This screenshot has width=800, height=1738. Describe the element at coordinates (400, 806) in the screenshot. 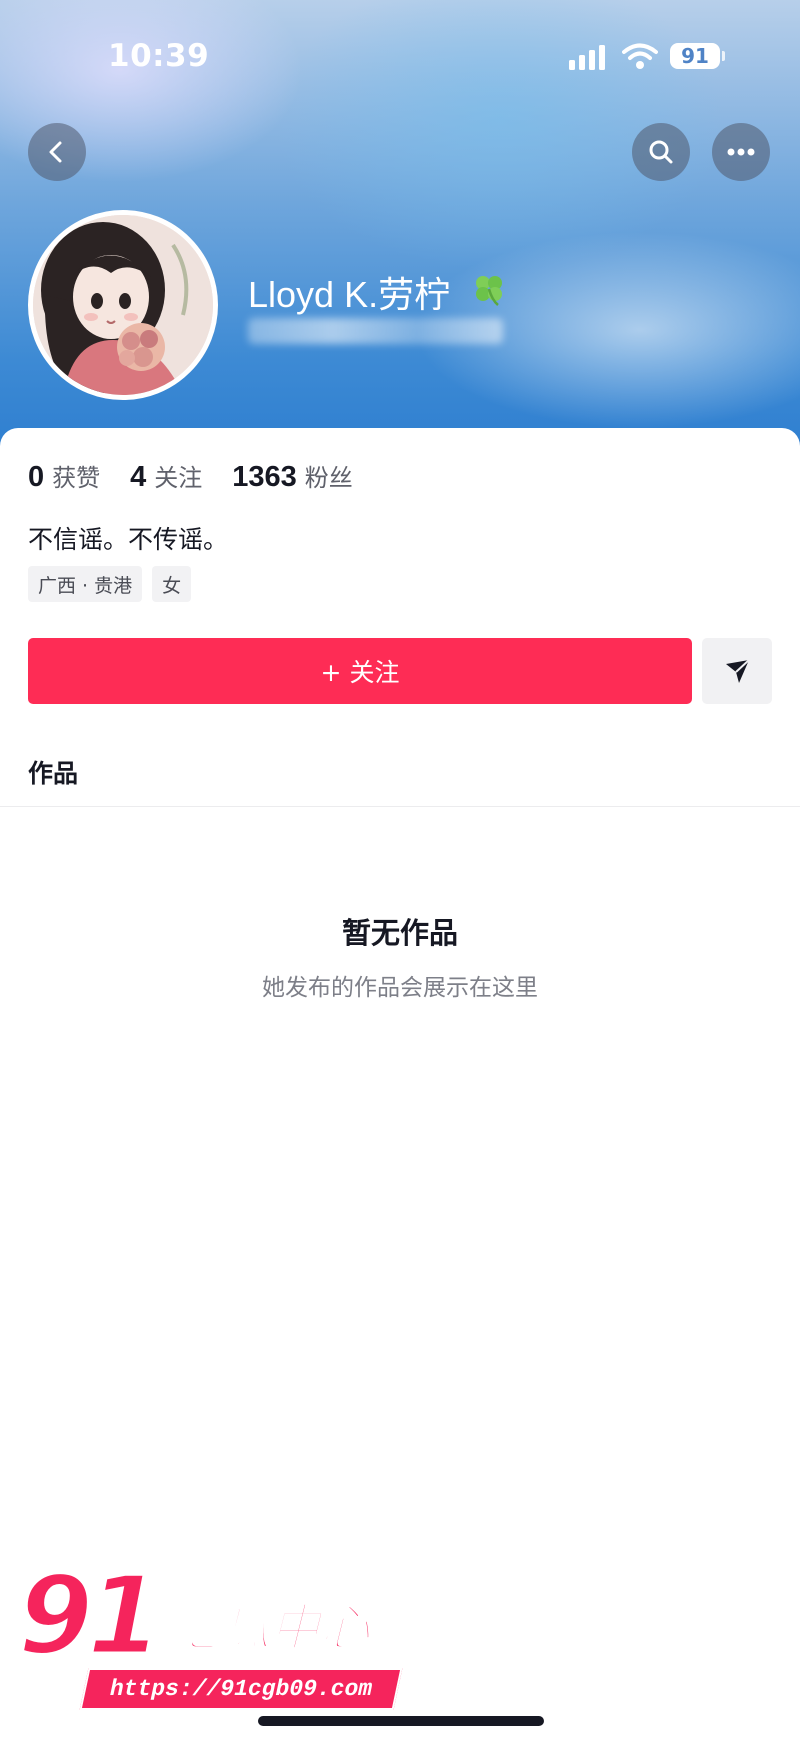

I see `divider` at that location.